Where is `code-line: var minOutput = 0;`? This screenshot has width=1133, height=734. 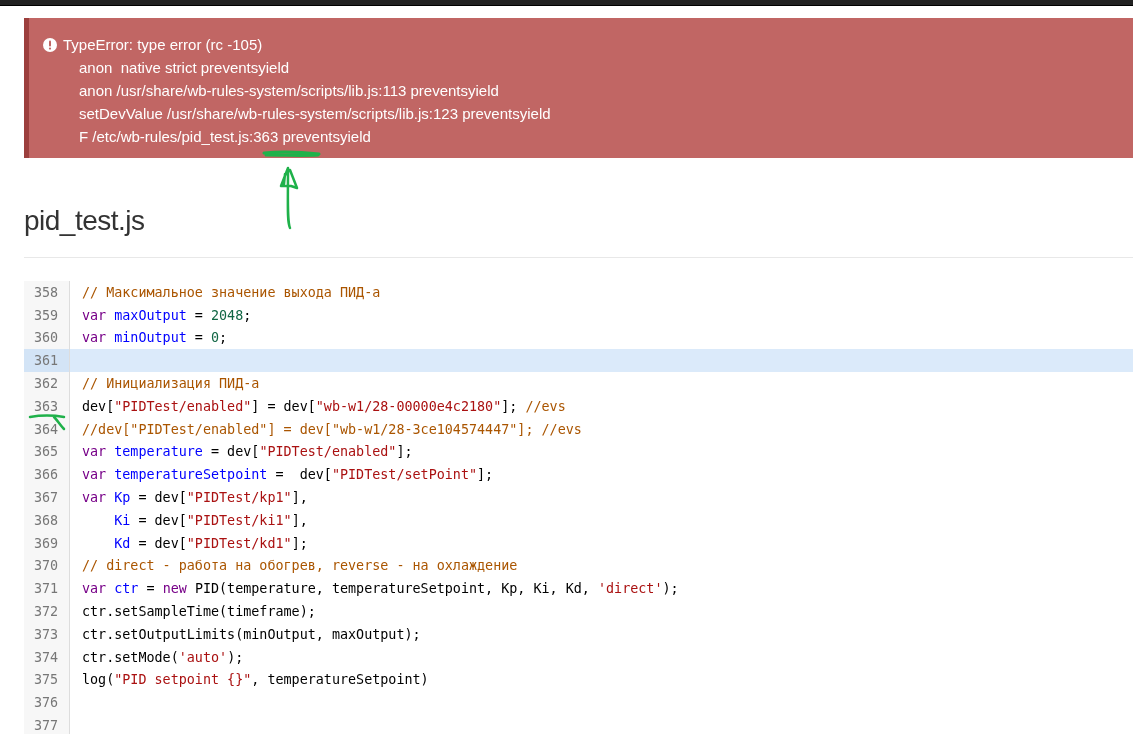 code-line: var minOutput = 0; is located at coordinates (154, 338).